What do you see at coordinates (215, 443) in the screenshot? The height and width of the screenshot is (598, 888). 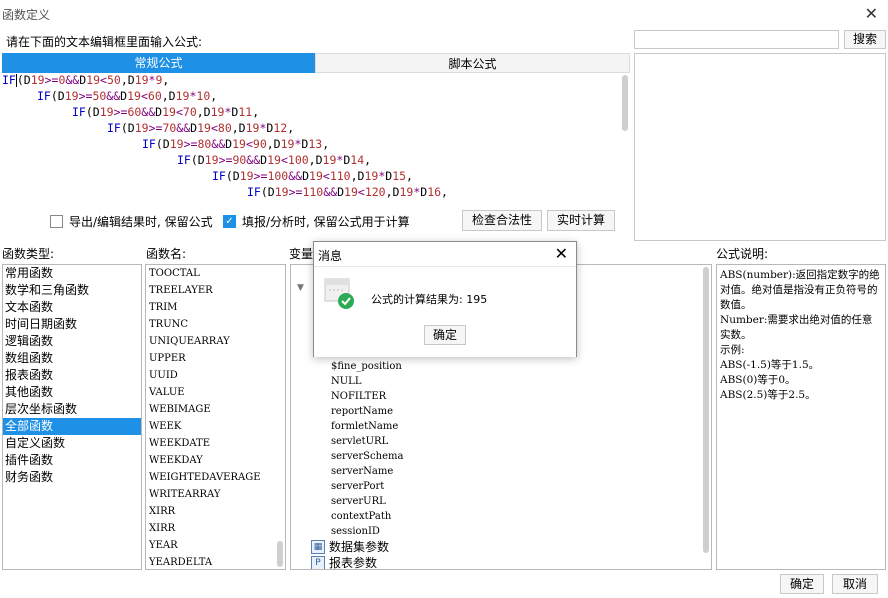 I see `func-name-item: WEEKDATE` at bounding box center [215, 443].